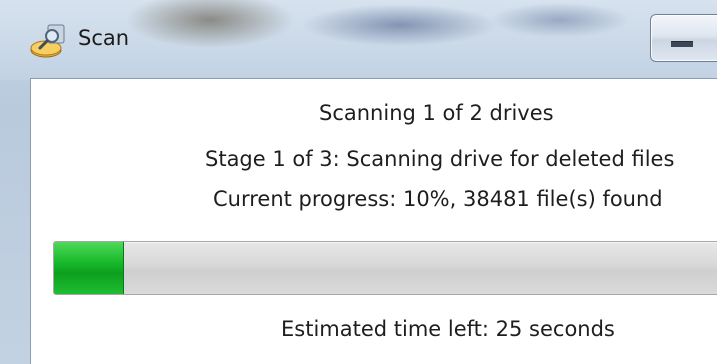 This screenshot has height=364, width=717. Describe the element at coordinates (448, 329) in the screenshot. I see `time-left-text: Estimated time left: 25 seconds` at that location.